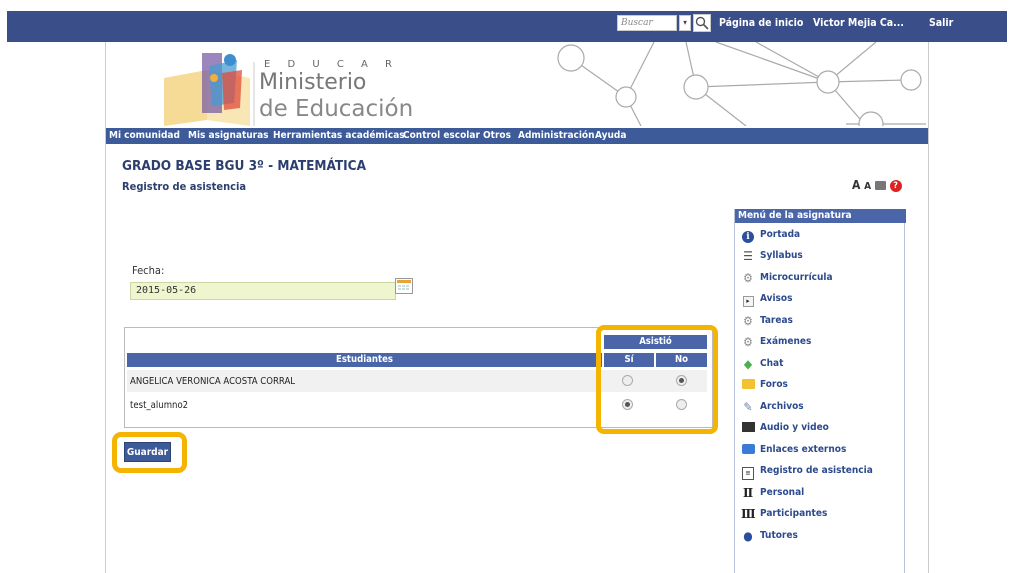 This screenshot has width=1019, height=573. I want to click on chevron-down-icon: ▾, so click(685, 22).